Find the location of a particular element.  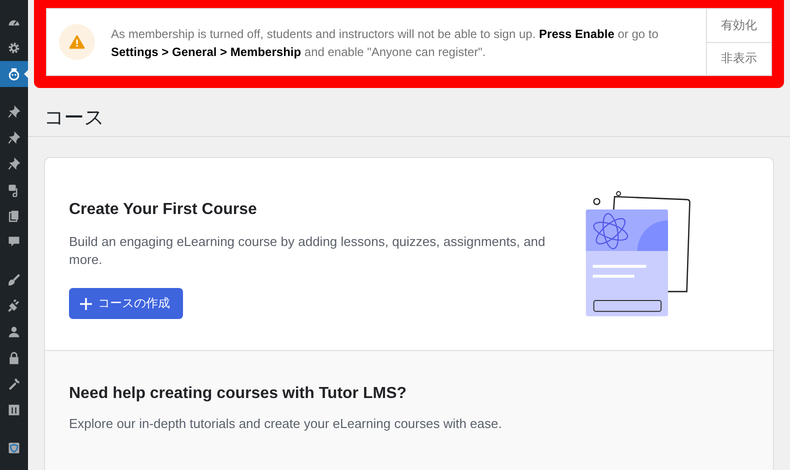

plug-icon is located at coordinates (14, 306).